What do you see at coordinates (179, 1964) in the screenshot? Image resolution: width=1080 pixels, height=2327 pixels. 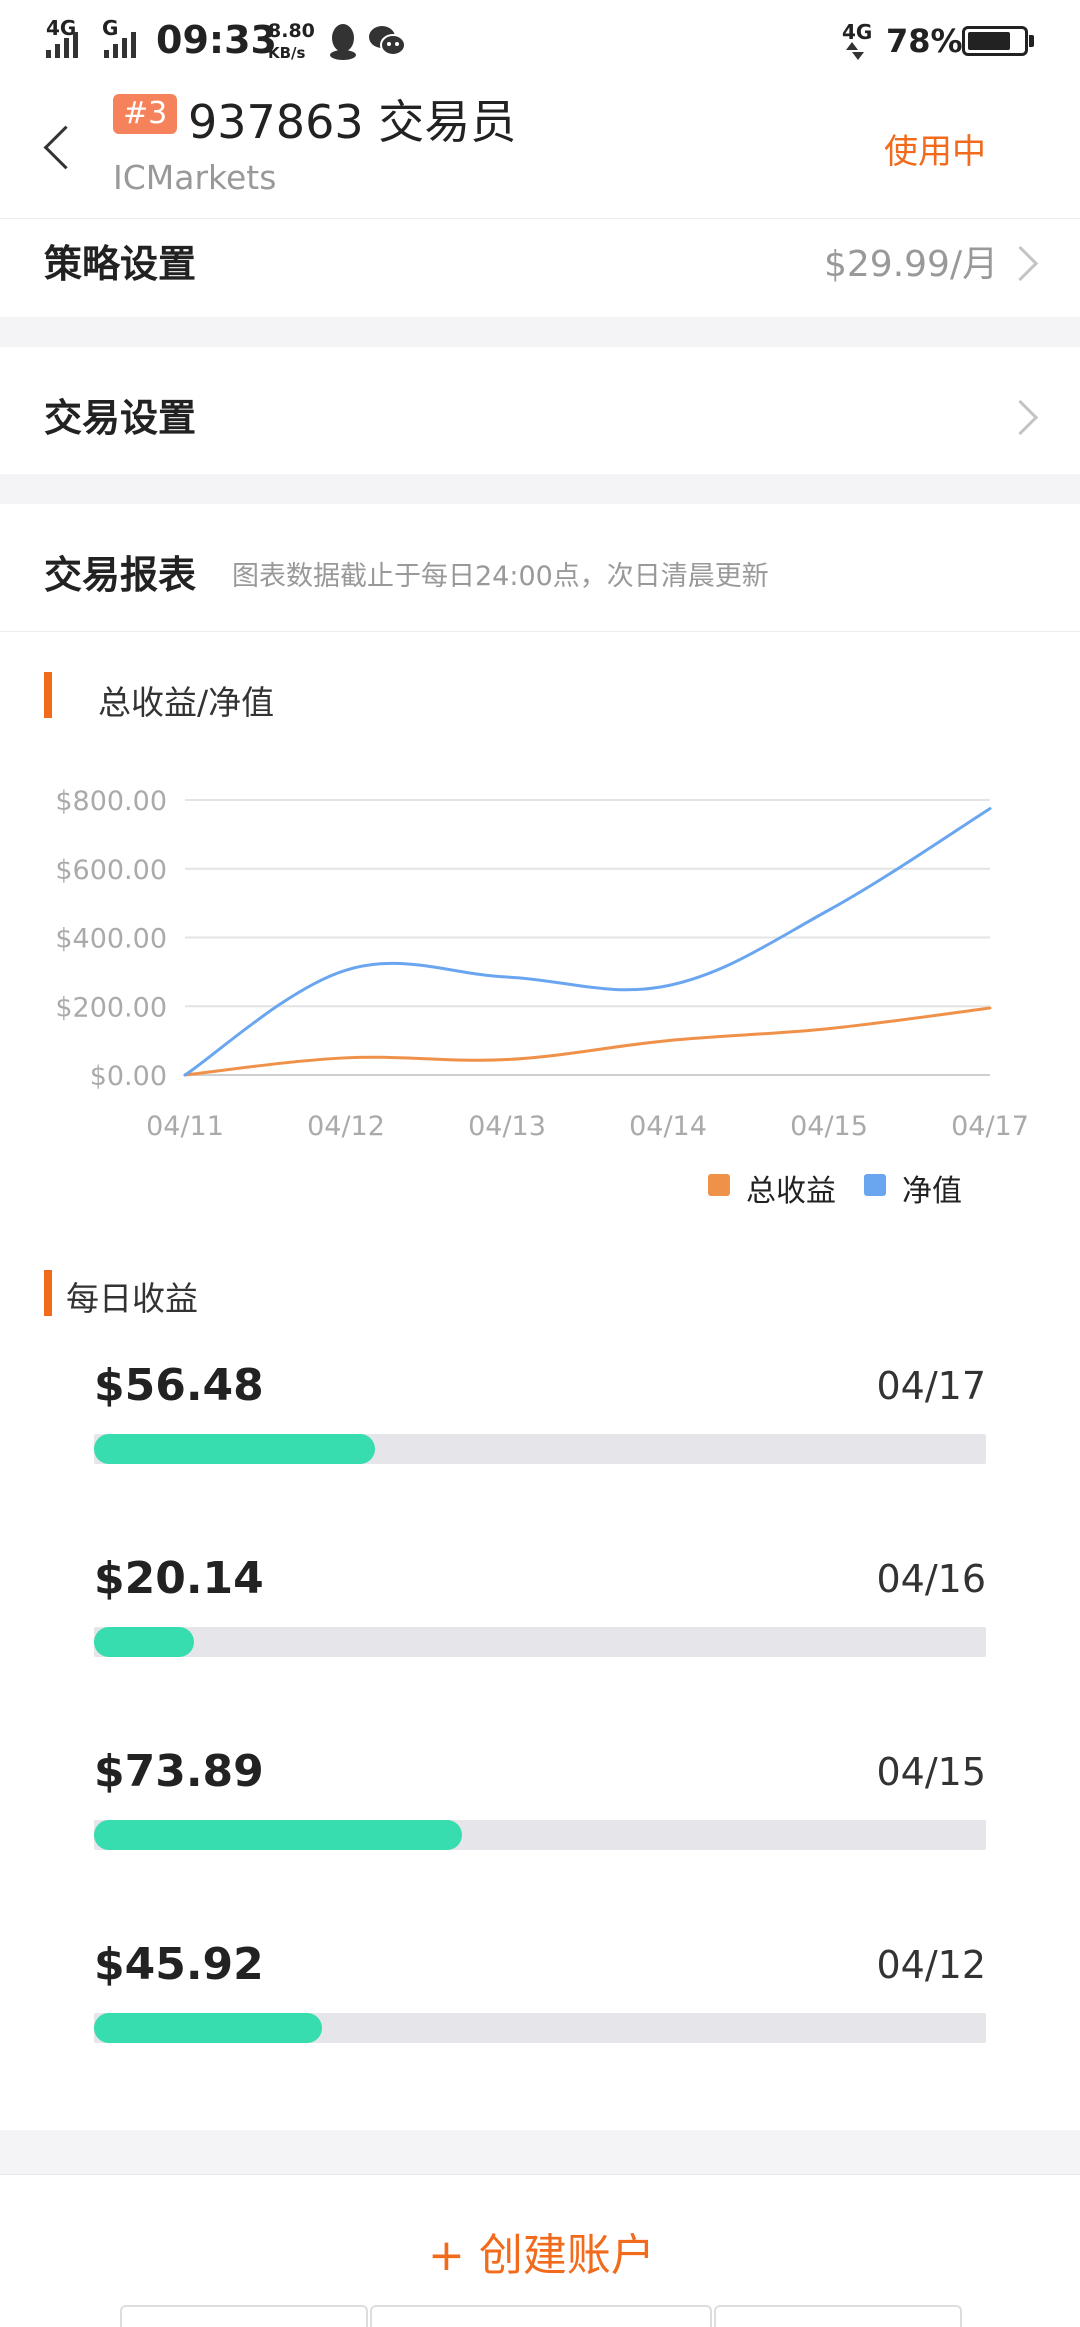 I see `daily-income-amount: $45.92` at bounding box center [179, 1964].